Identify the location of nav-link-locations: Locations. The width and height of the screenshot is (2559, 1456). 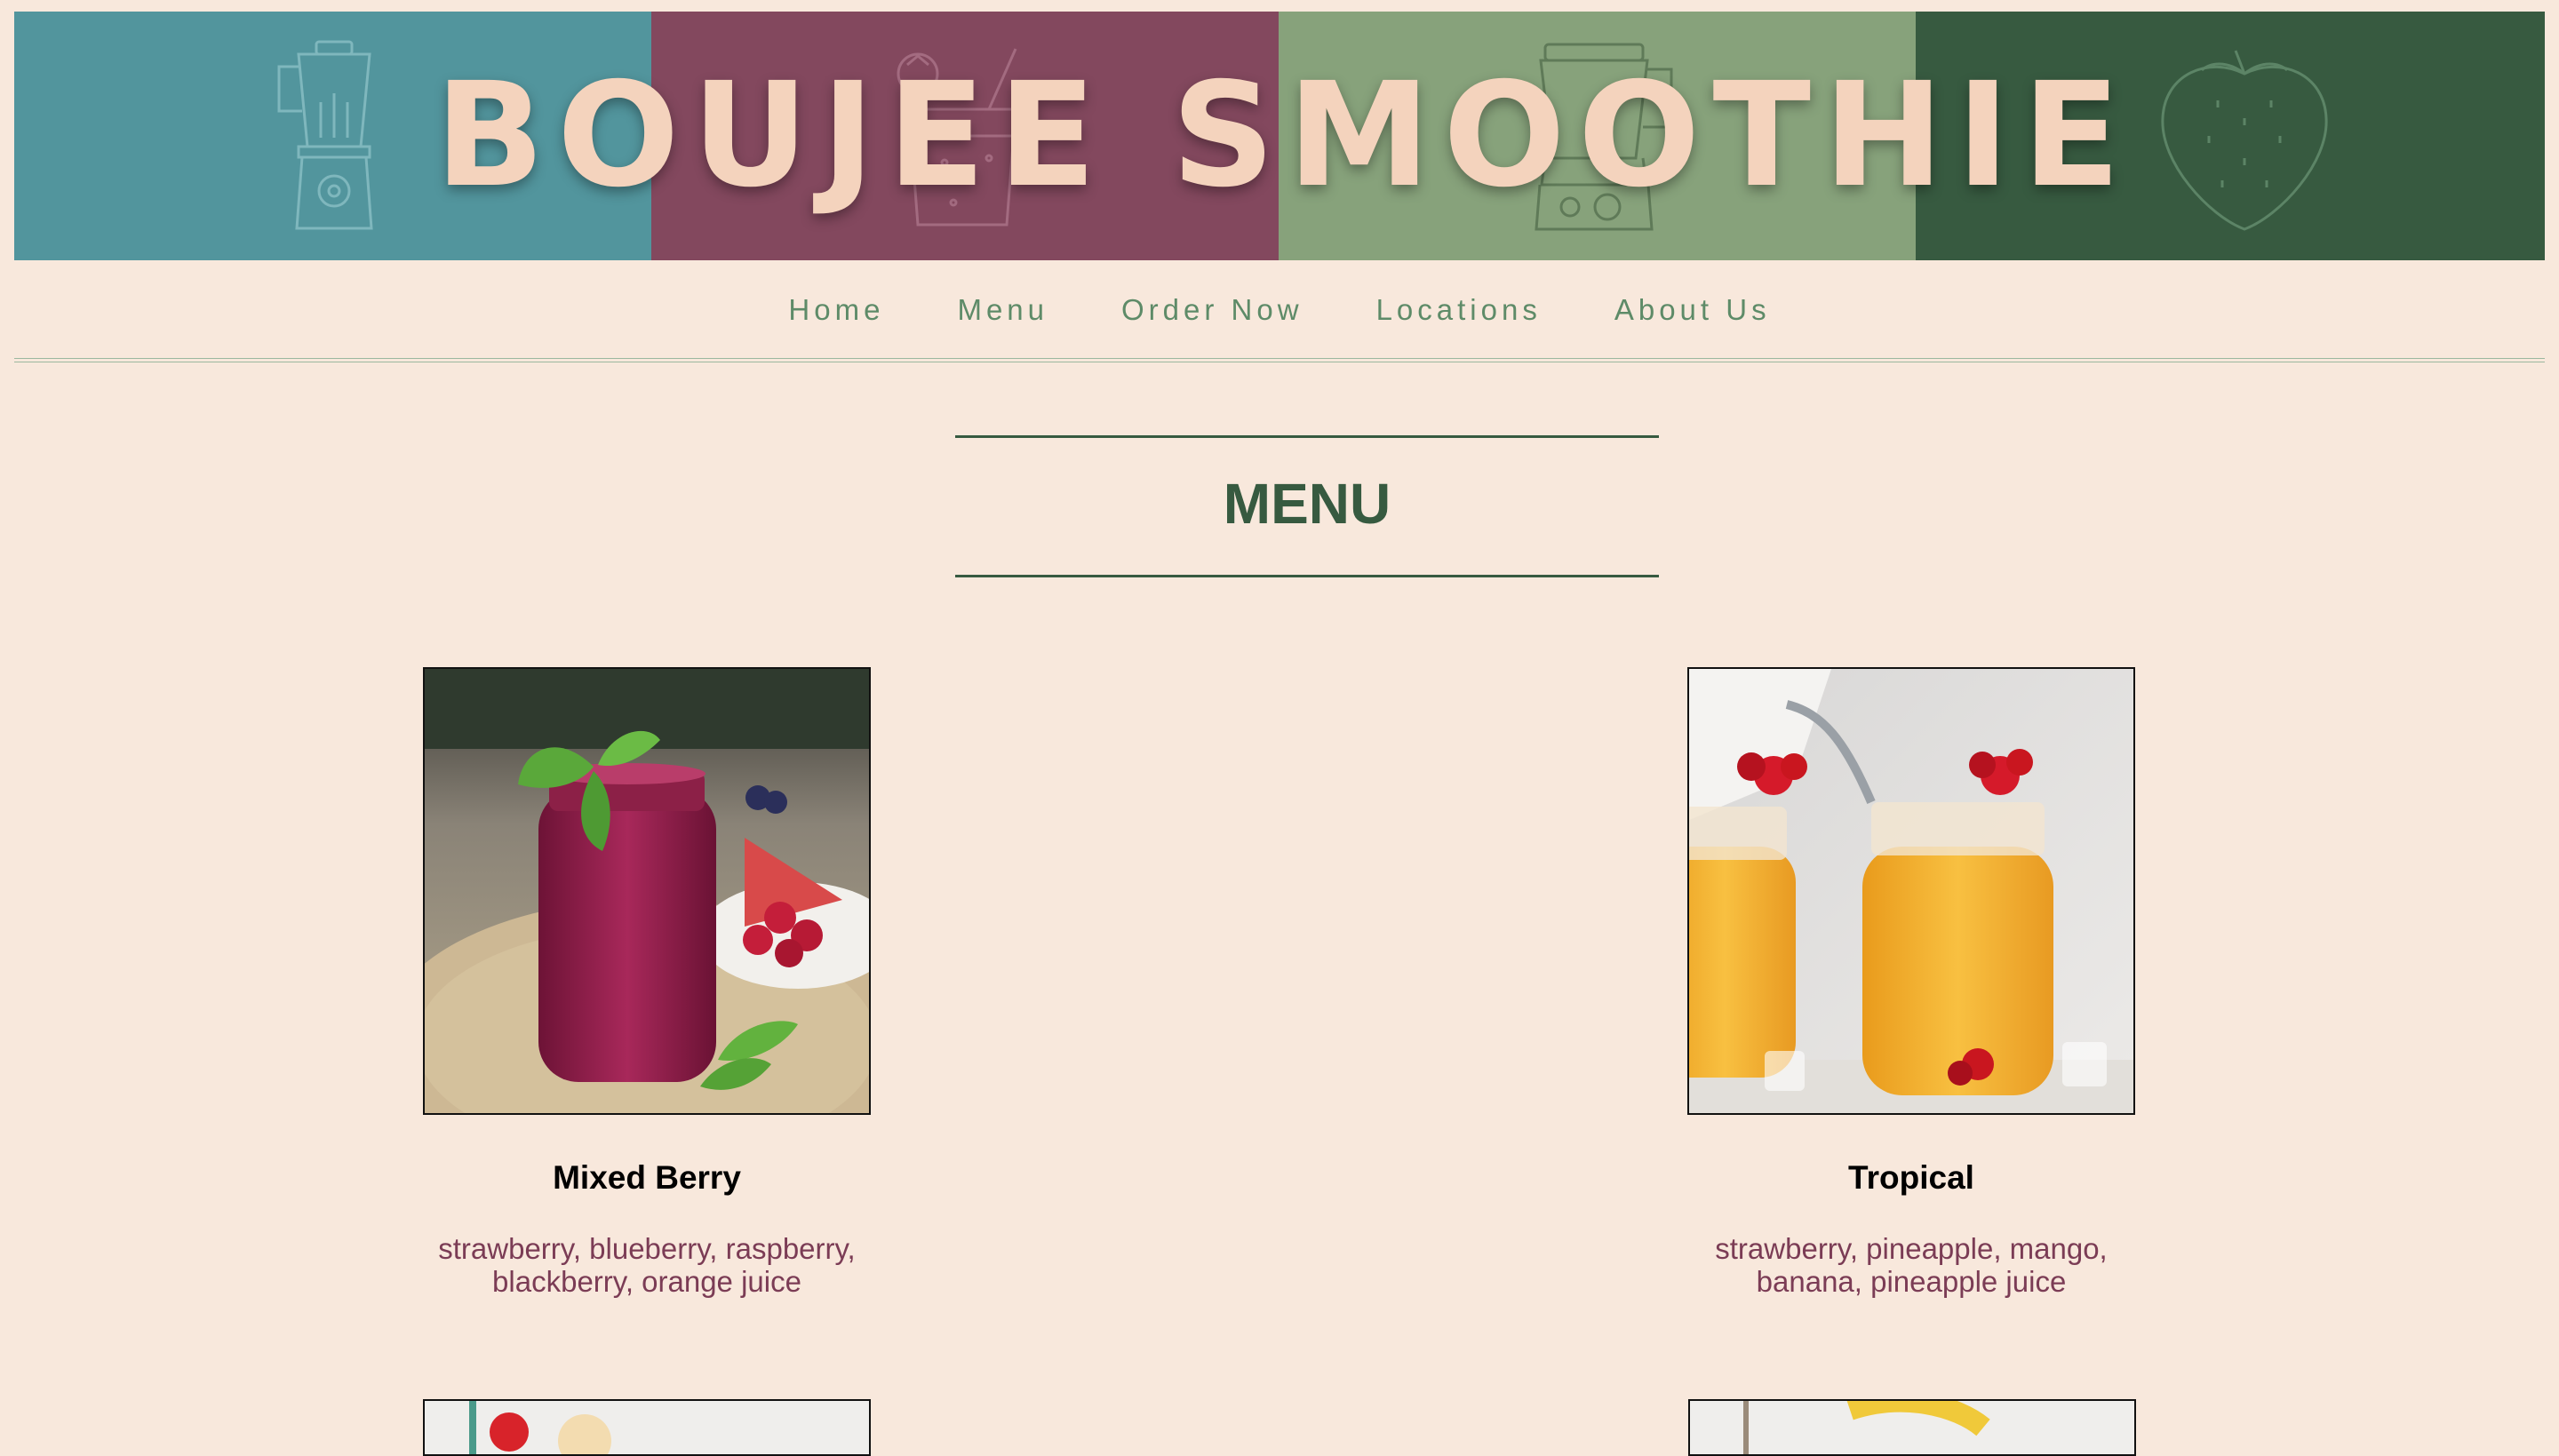
(1459, 310).